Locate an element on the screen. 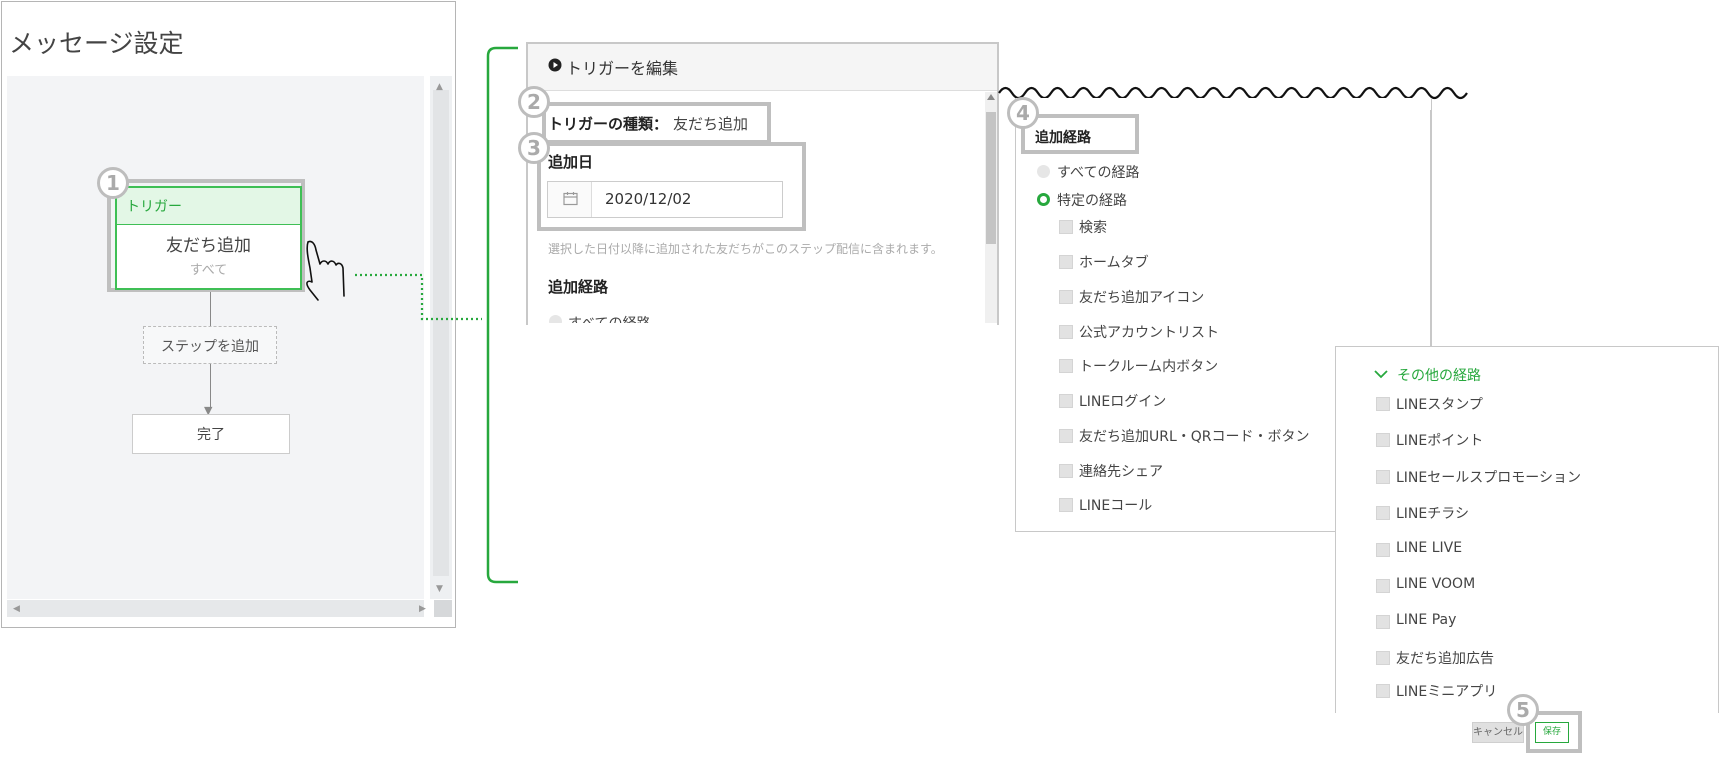 The height and width of the screenshot is (774, 1722). scroll-left-icon: ◀ is located at coordinates (16, 609).